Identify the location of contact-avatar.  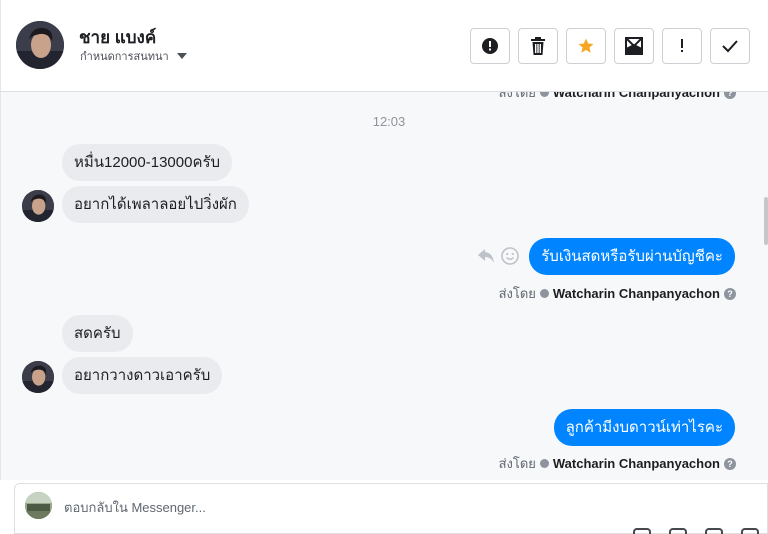
(40, 45).